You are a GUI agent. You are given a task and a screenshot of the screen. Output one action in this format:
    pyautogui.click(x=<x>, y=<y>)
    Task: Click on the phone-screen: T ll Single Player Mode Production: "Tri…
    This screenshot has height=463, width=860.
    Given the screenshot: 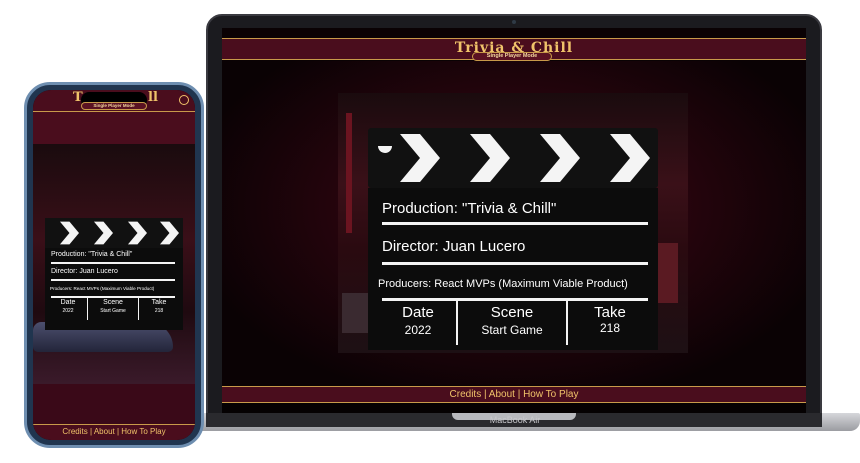 What is the action you would take?
    pyautogui.click(x=114, y=265)
    